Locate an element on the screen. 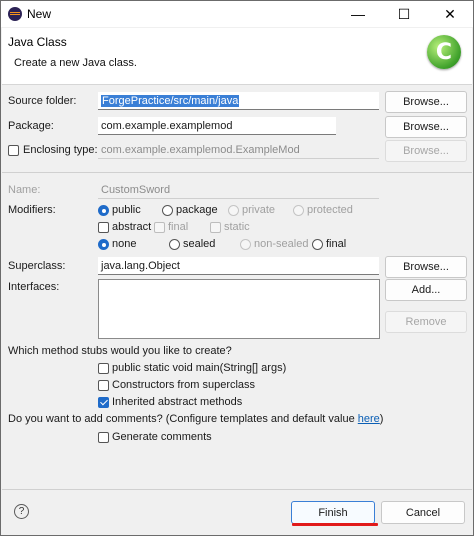 Image resolution: width=474 pixels, height=536 pixels. finish-highlight-underline is located at coordinates (335, 524).